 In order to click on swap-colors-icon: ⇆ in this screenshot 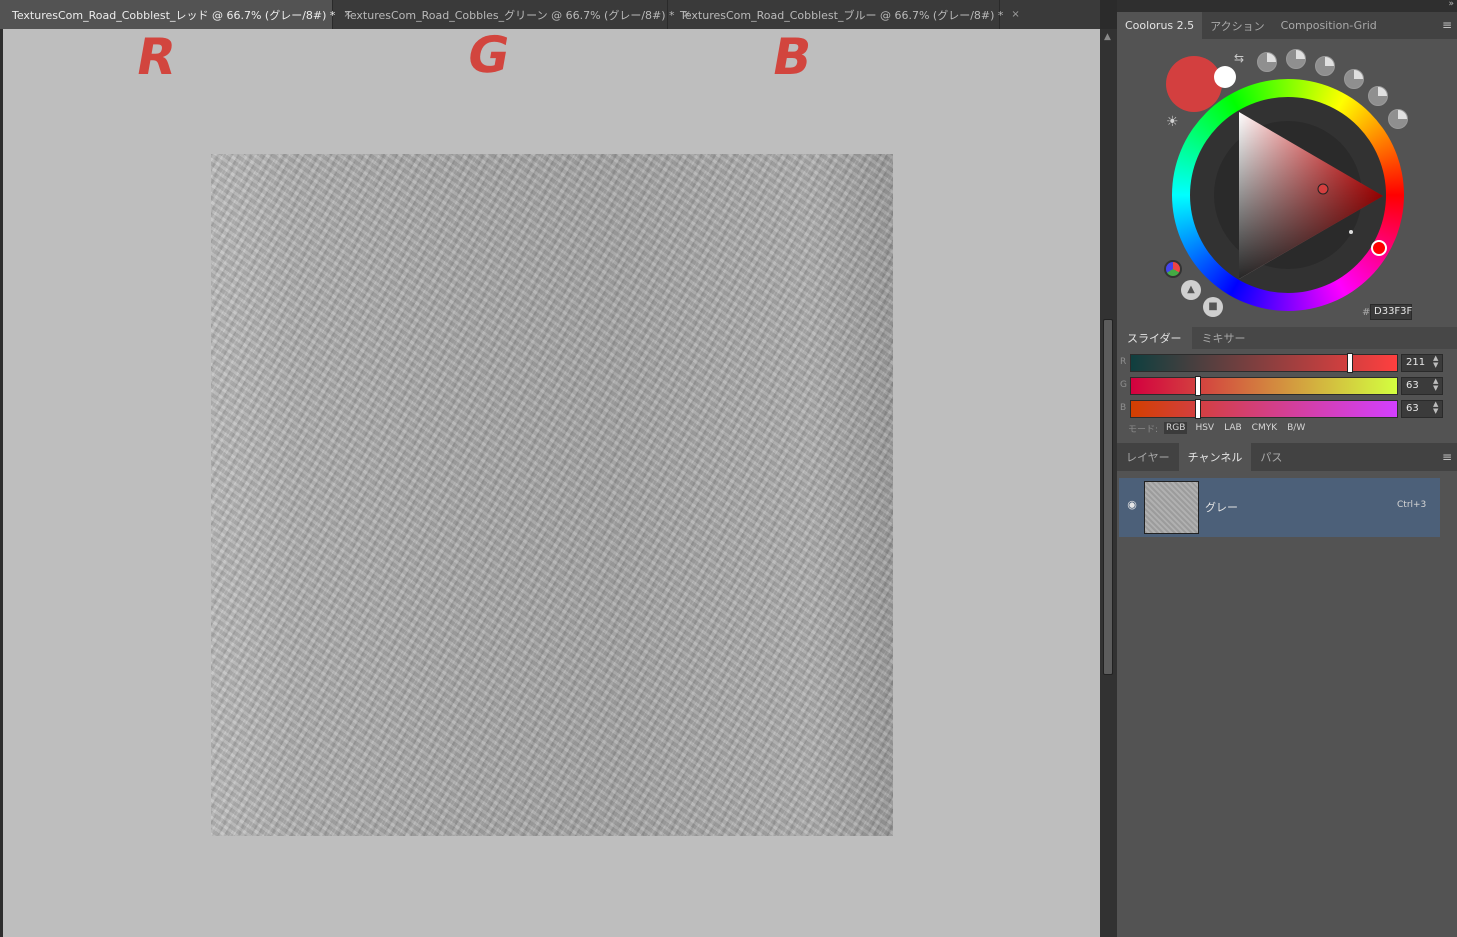, I will do `click(1239, 58)`.